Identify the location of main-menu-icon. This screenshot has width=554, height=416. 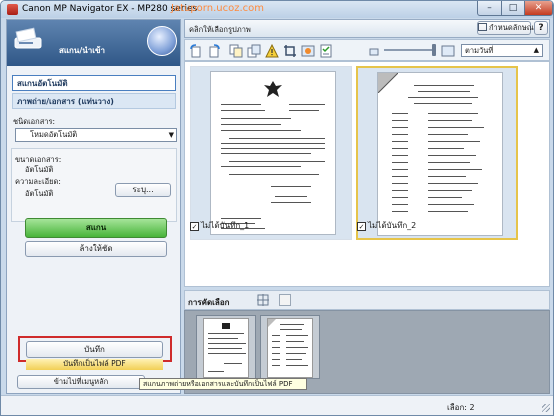
(162, 41).